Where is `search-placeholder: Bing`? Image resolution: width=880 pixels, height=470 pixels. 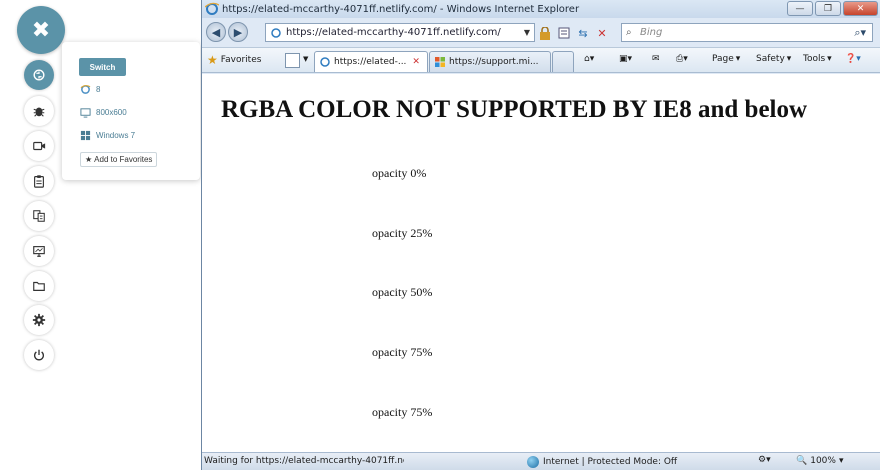
search-placeholder: Bing is located at coordinates (651, 32).